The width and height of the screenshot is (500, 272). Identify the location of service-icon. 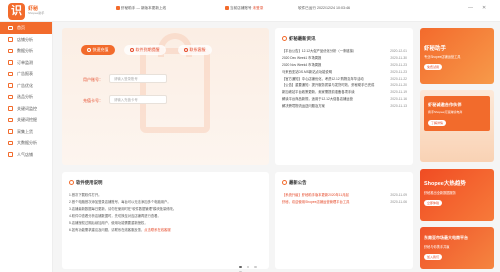
(186, 49).